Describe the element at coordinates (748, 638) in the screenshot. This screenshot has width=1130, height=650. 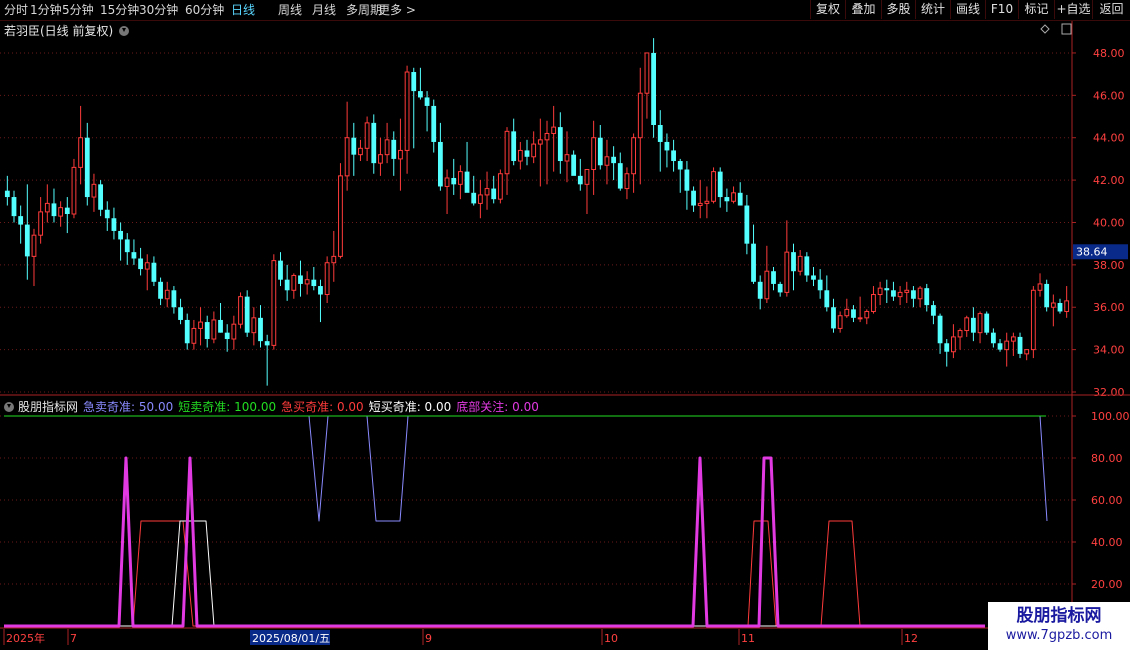
I see `date-label: 11` at that location.